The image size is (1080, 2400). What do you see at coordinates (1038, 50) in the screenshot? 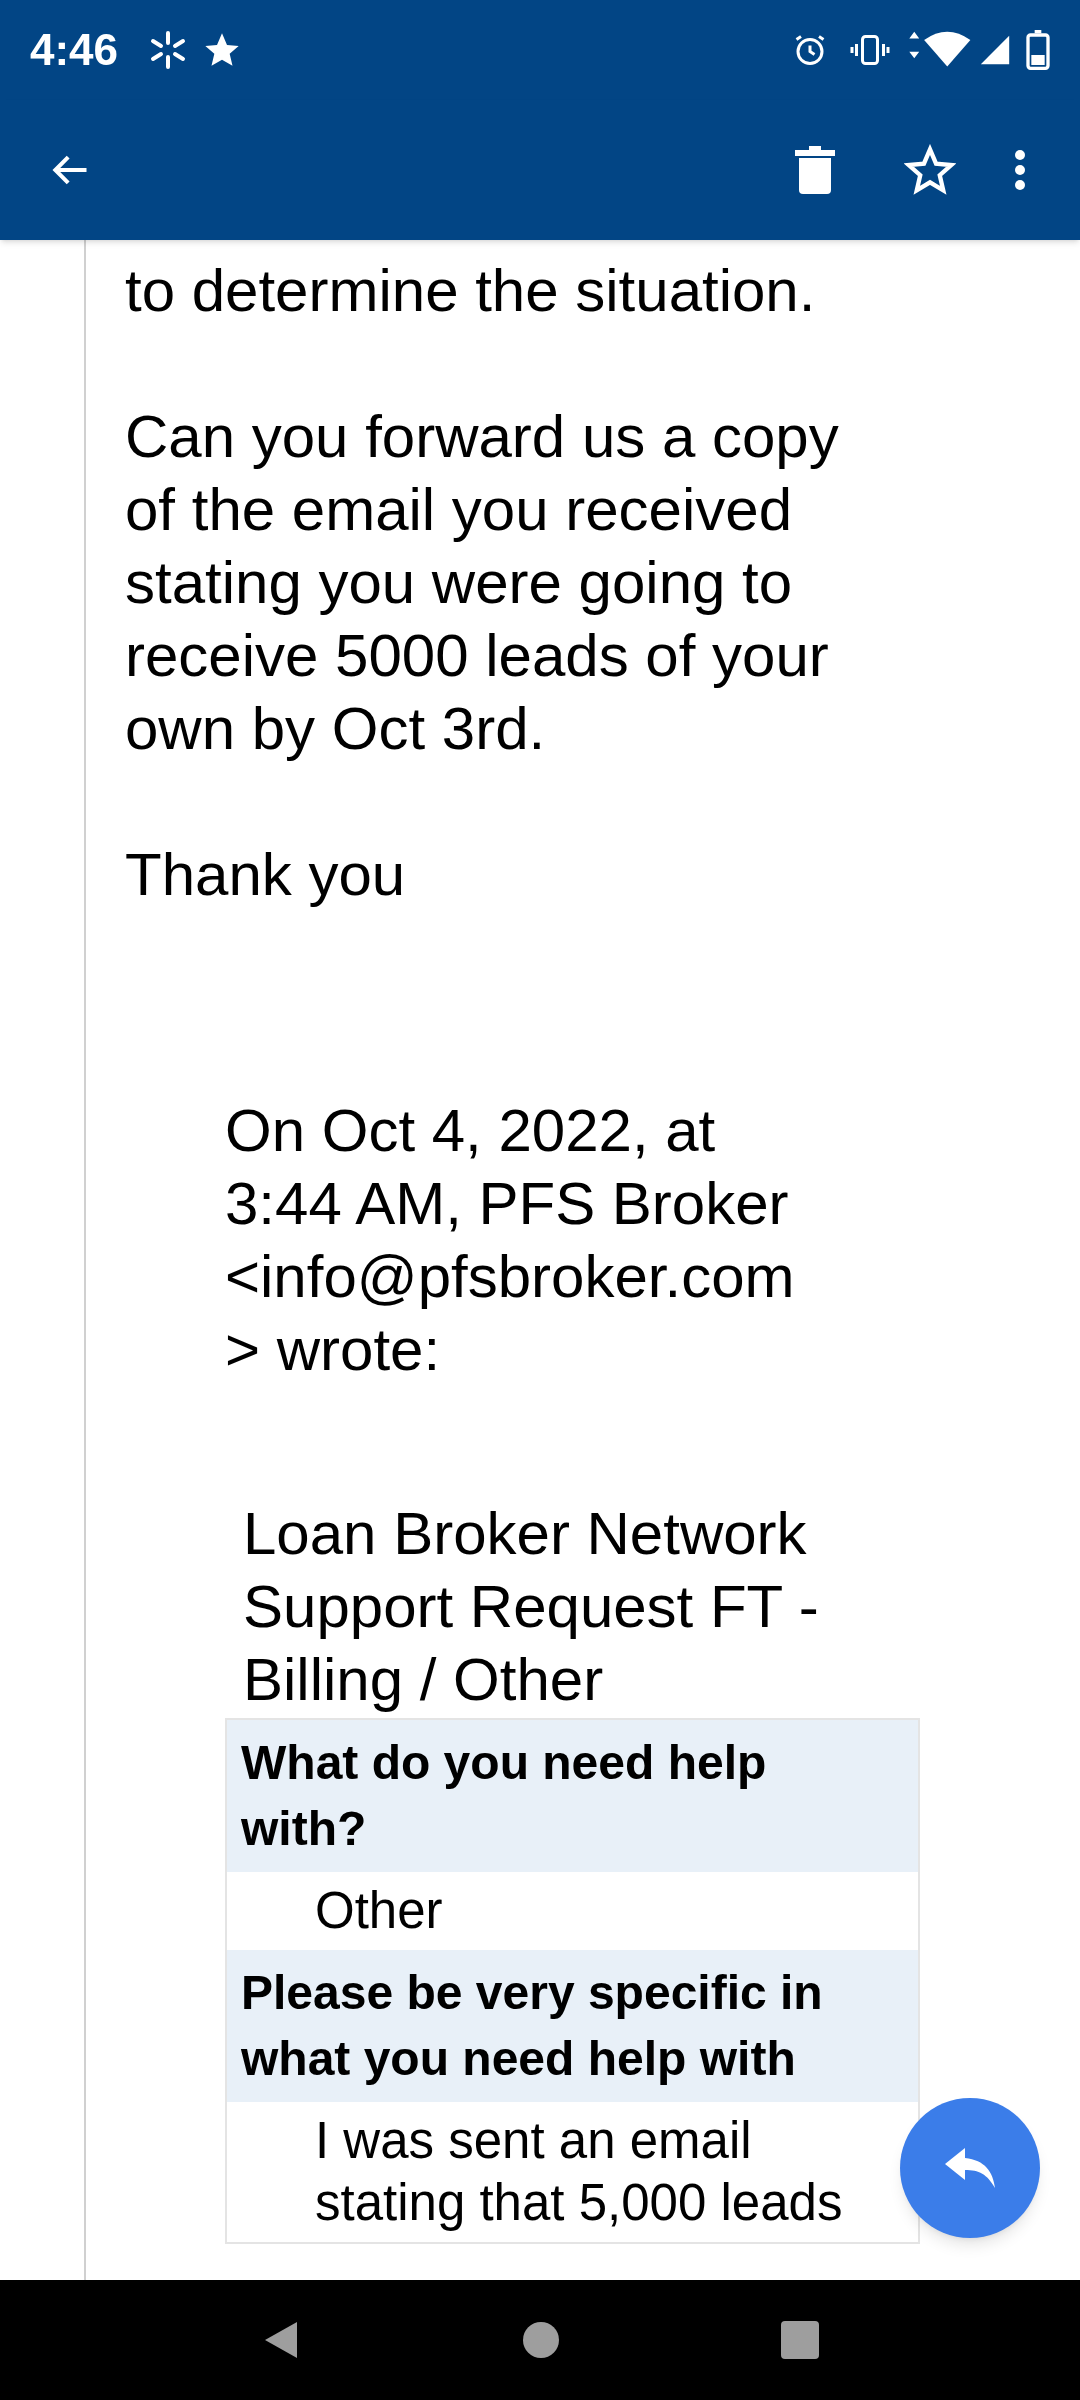
I see `battery-icon` at bounding box center [1038, 50].